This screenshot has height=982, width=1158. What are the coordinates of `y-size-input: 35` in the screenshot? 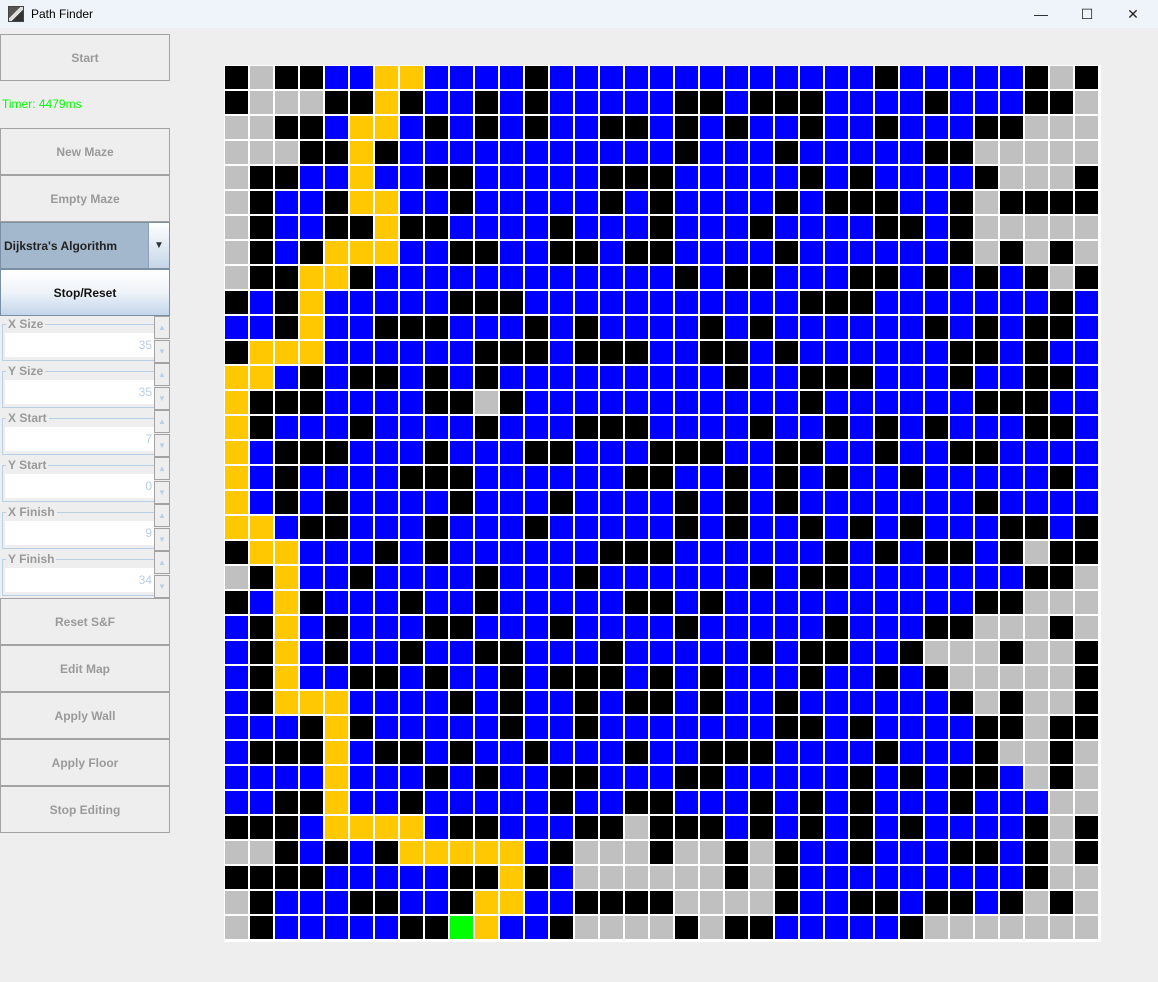 It's located at (79, 392).